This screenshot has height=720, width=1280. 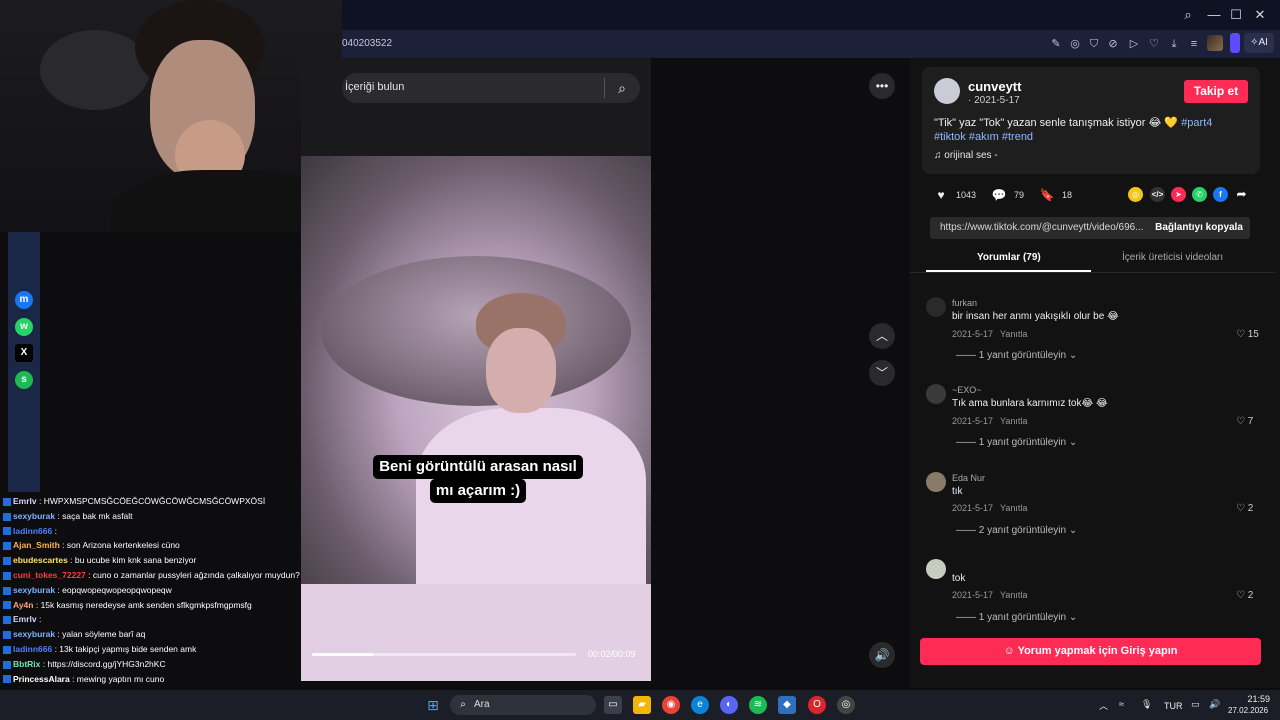 What do you see at coordinates (1196, 123) in the screenshot?
I see `hashtag-part4: #part4` at bounding box center [1196, 123].